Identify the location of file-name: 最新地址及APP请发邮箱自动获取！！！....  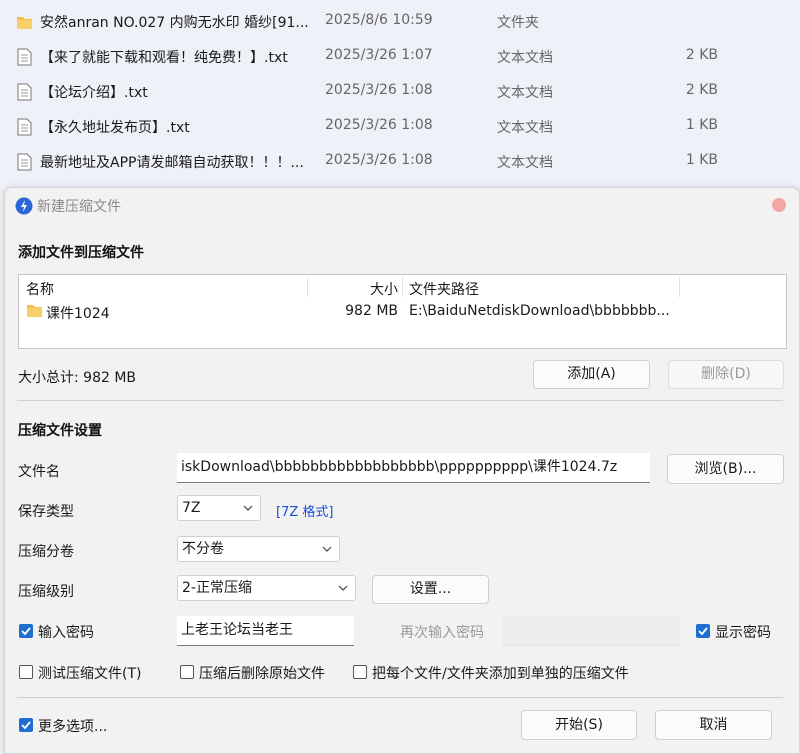
(172, 163).